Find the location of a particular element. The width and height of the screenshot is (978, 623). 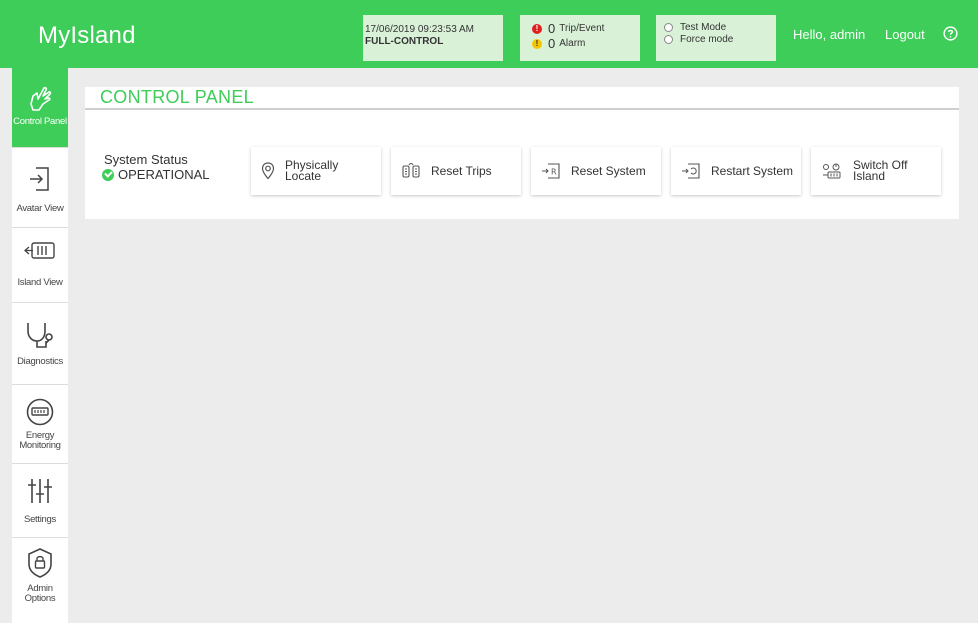

restart-system-icon is located at coordinates (691, 171).